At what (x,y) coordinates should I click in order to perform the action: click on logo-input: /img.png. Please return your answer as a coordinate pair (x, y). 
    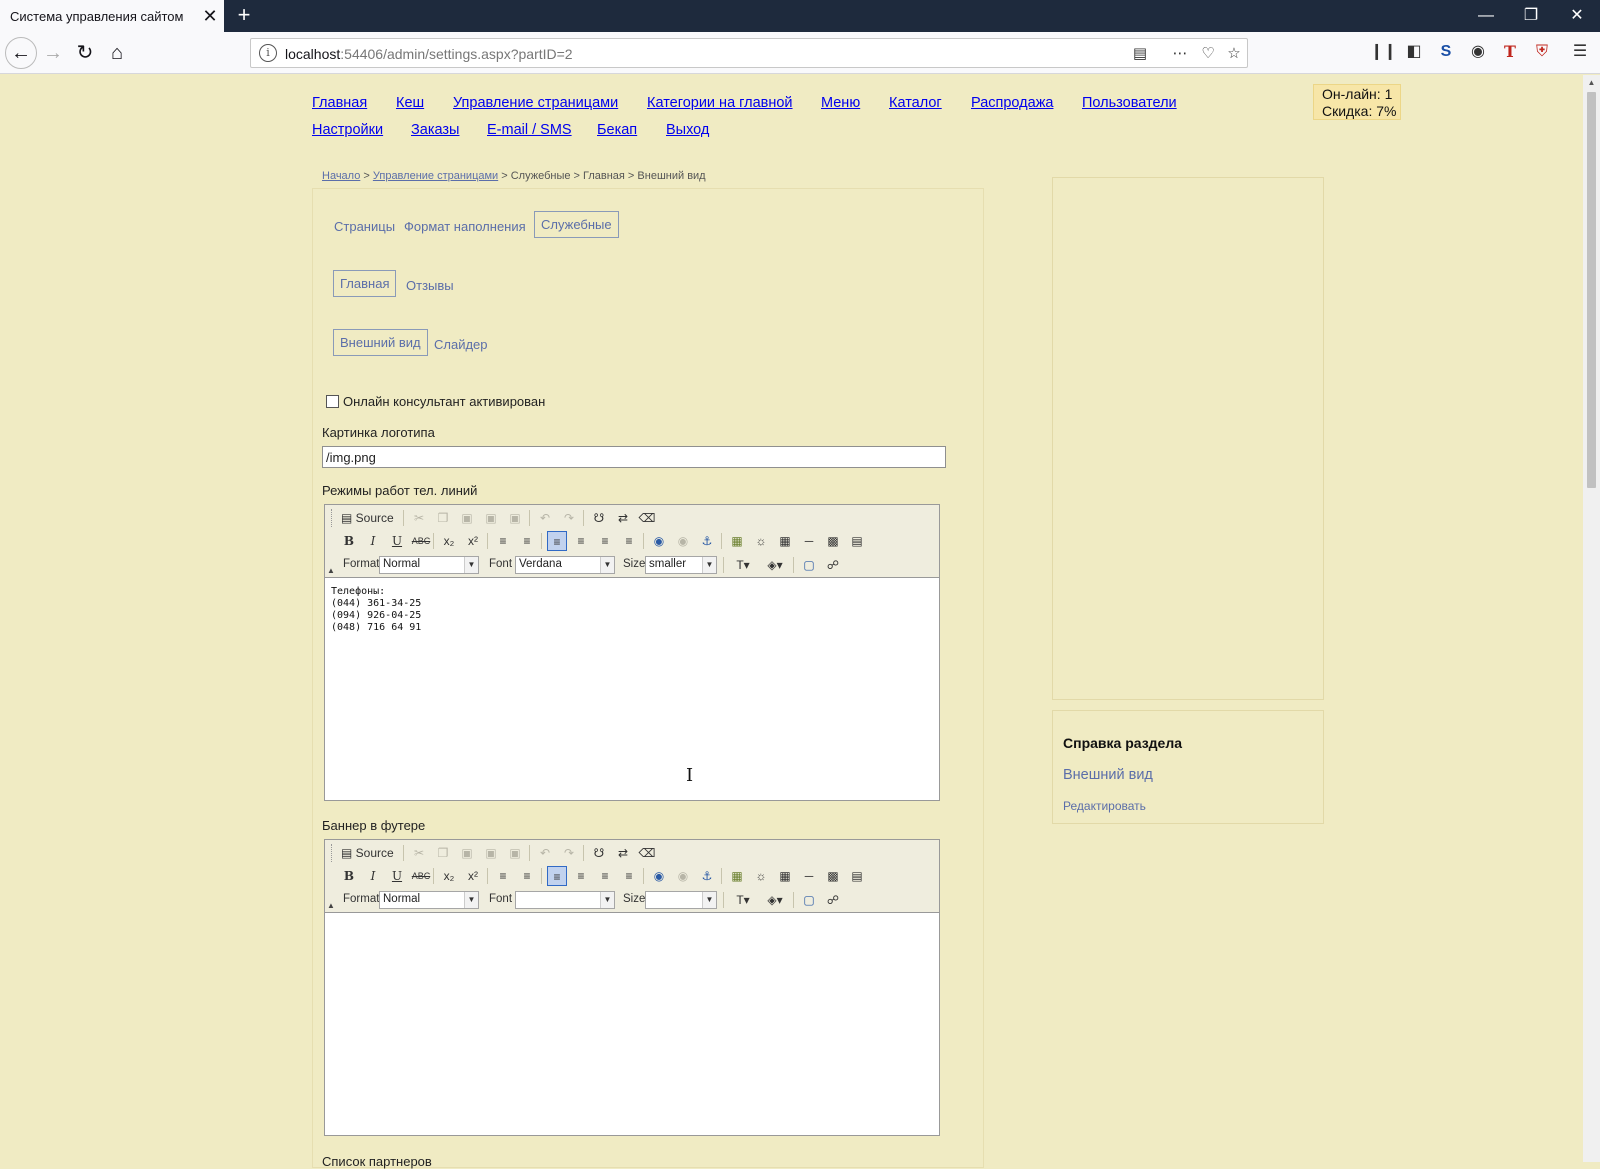
    Looking at the image, I should click on (634, 457).